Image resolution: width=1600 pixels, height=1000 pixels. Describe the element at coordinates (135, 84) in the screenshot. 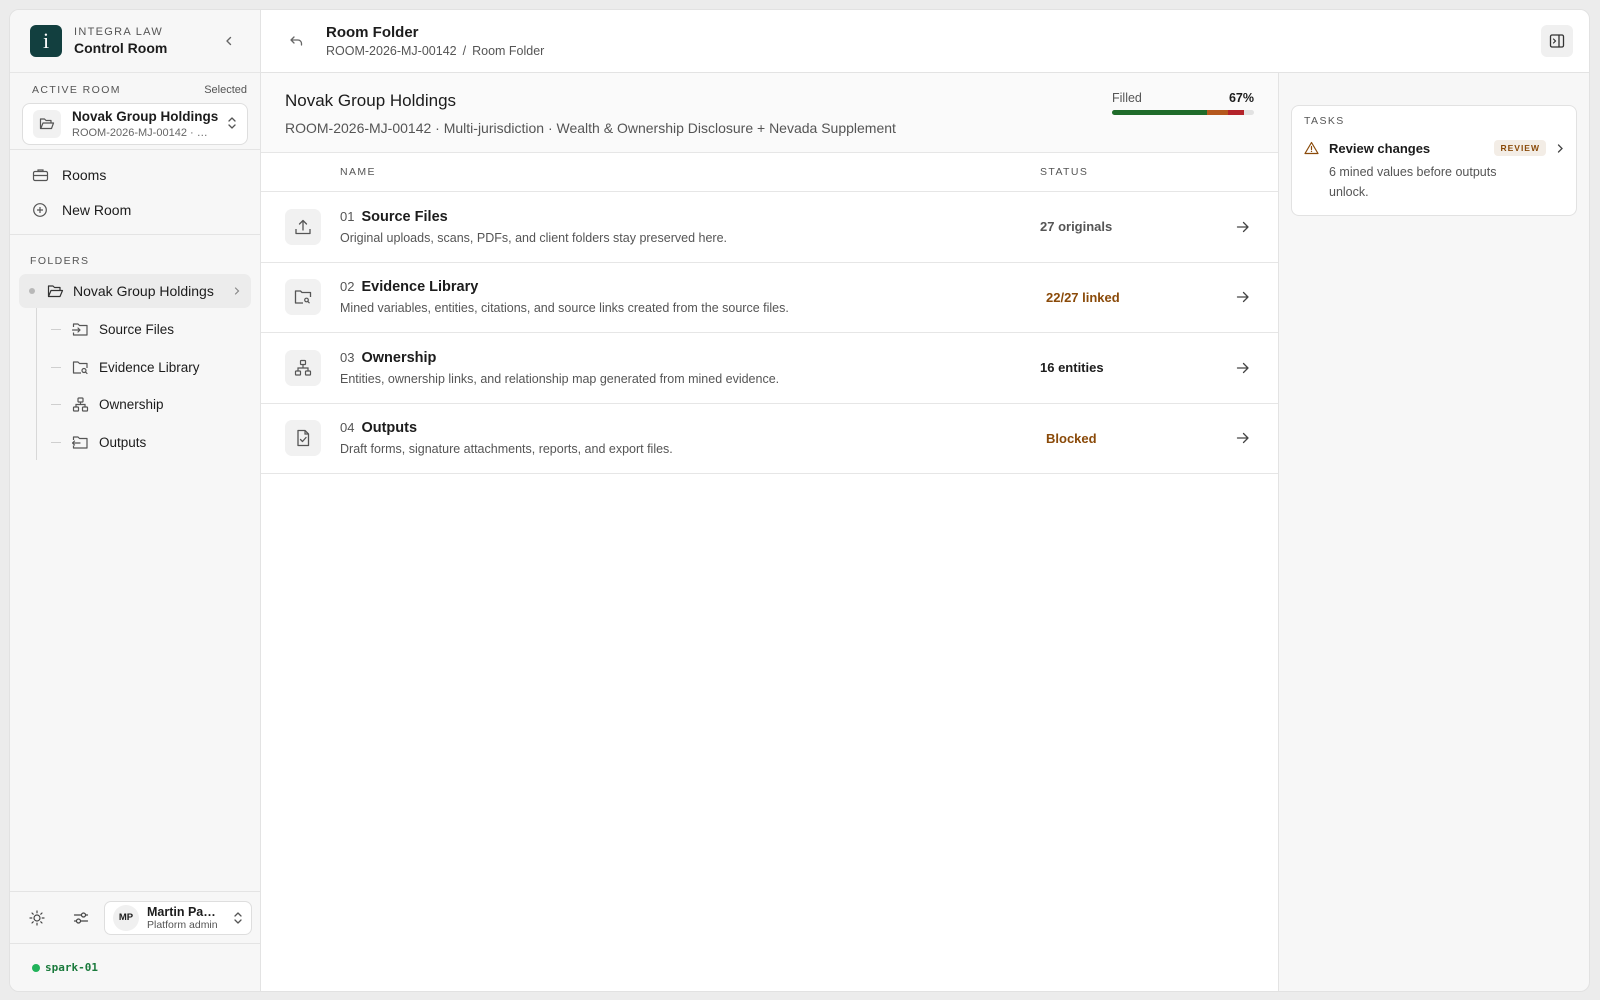

I see `active-room-header: ACTIVE ROOM Selected` at that location.